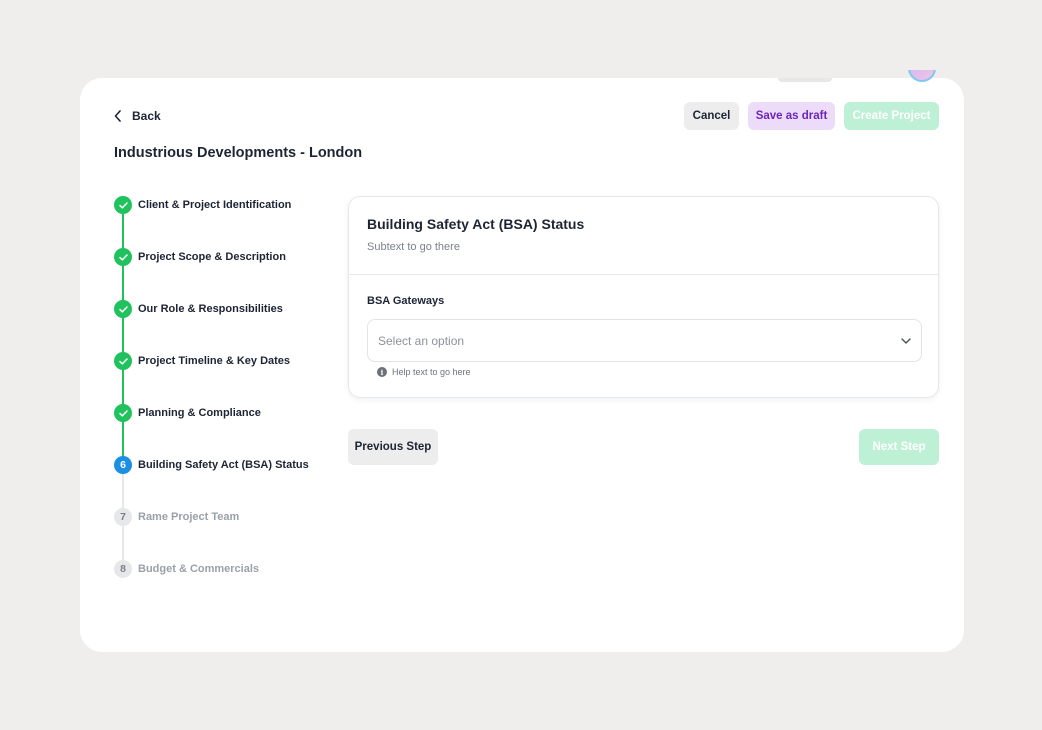 The height and width of the screenshot is (730, 1042). I want to click on section-subtitle: Subtext to go there, so click(413, 247).